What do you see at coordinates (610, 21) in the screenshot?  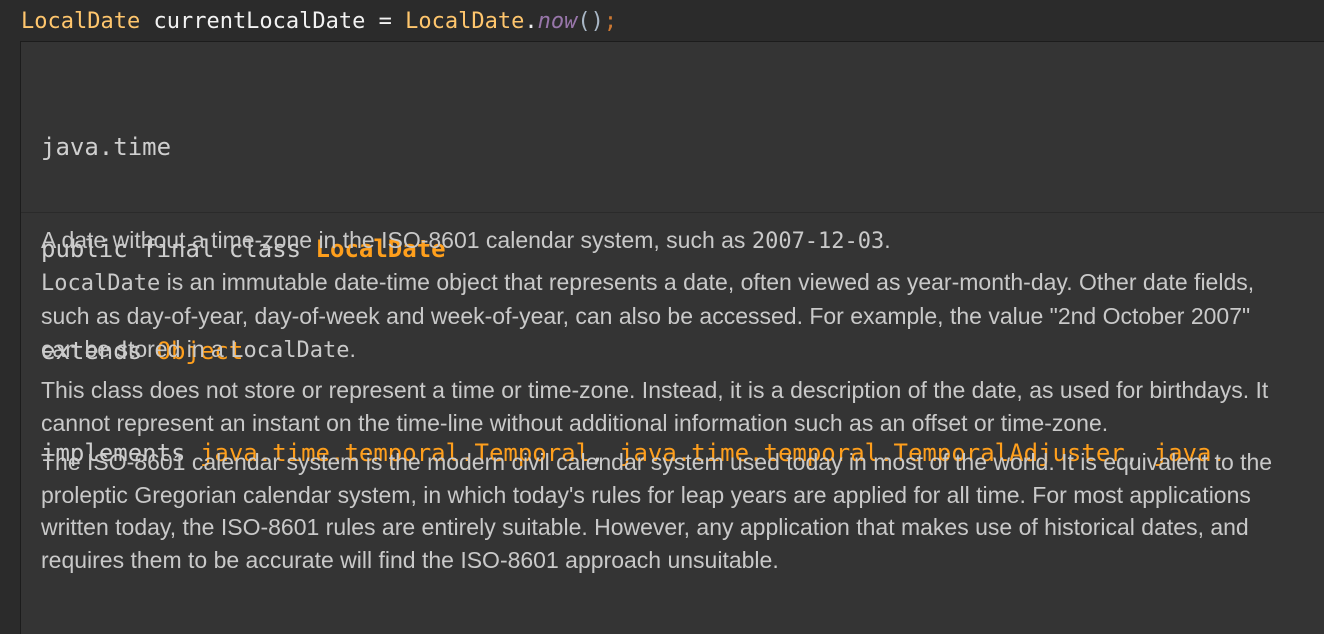 I see `code-semicolon: ;` at bounding box center [610, 21].